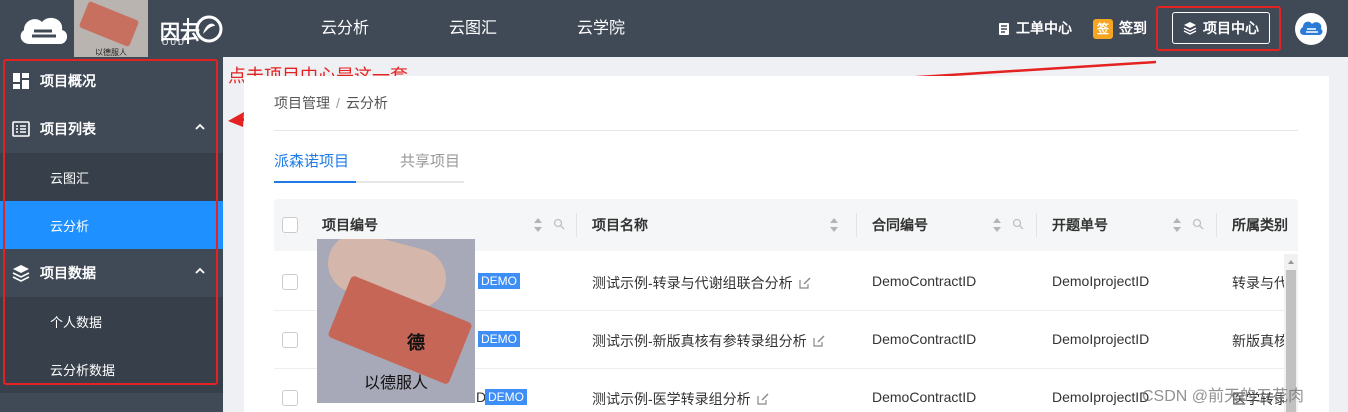  Describe the element at coordinates (1260, 341) in the screenshot. I see `category-cell: 新版真核` at that location.